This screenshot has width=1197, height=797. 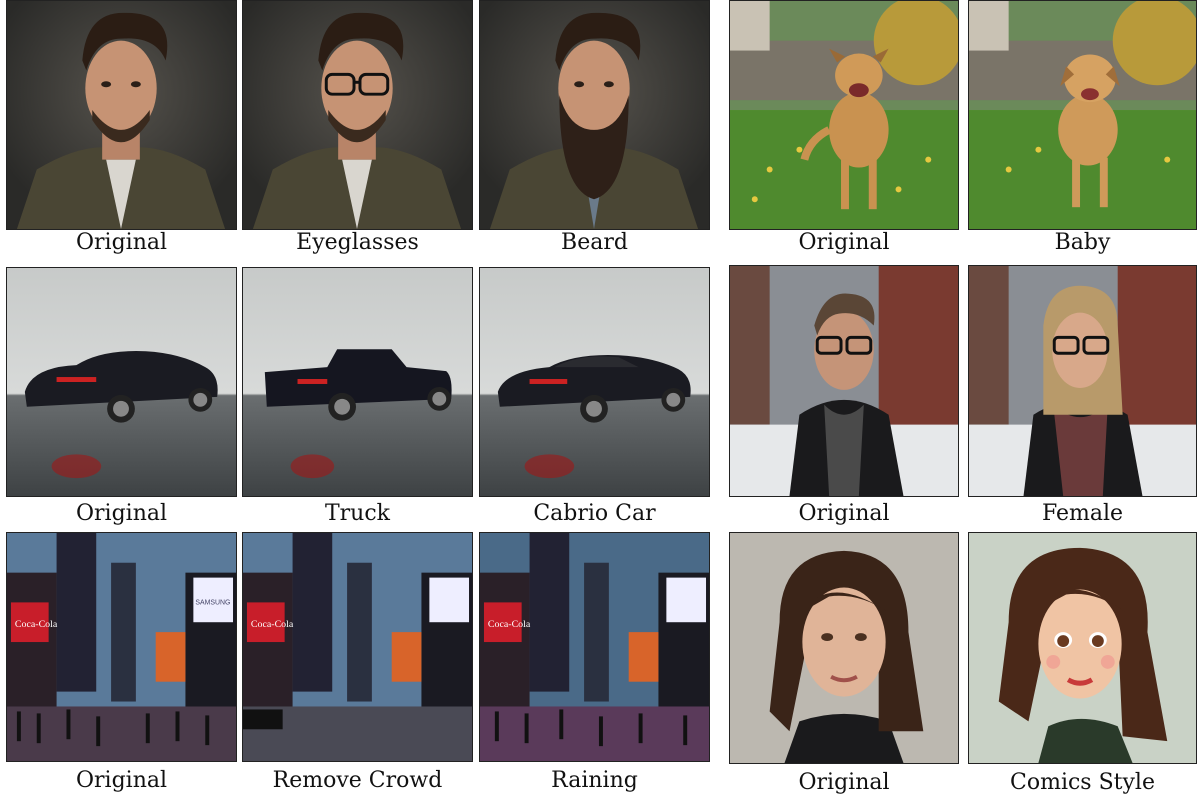 I want to click on puppy-image, so click(x=1082, y=115).